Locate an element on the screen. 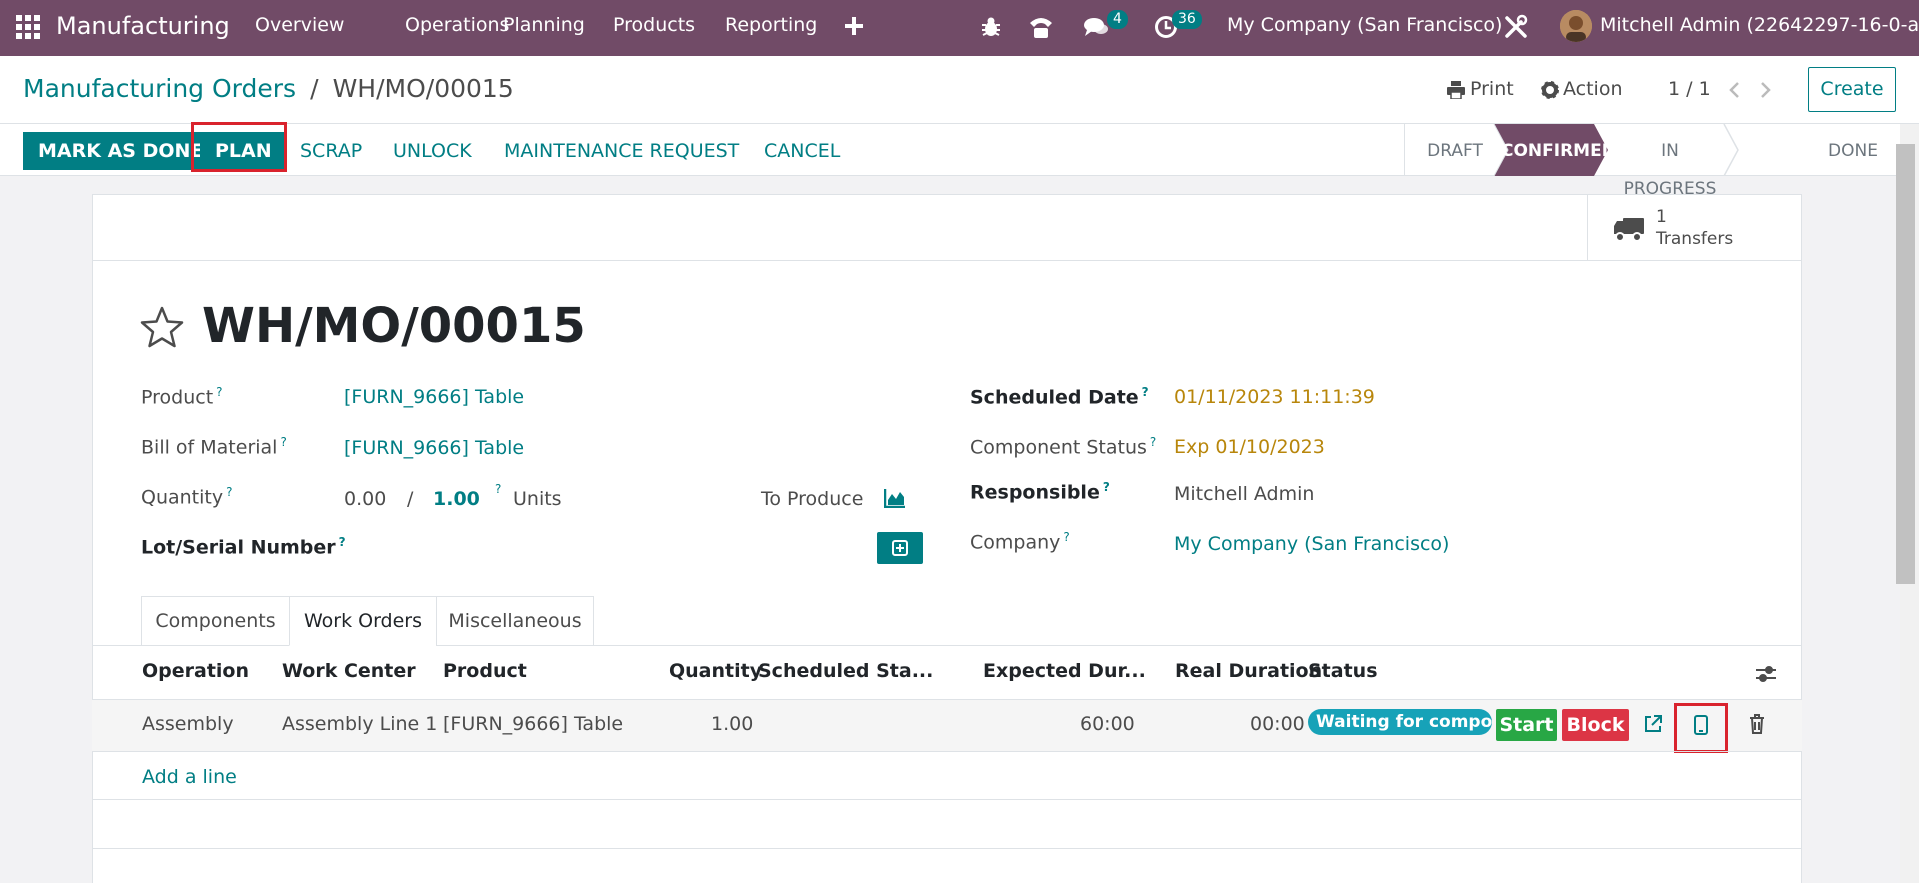 The image size is (1919, 883). mark-as-done-button: MARK AS DONE is located at coordinates (121, 151).